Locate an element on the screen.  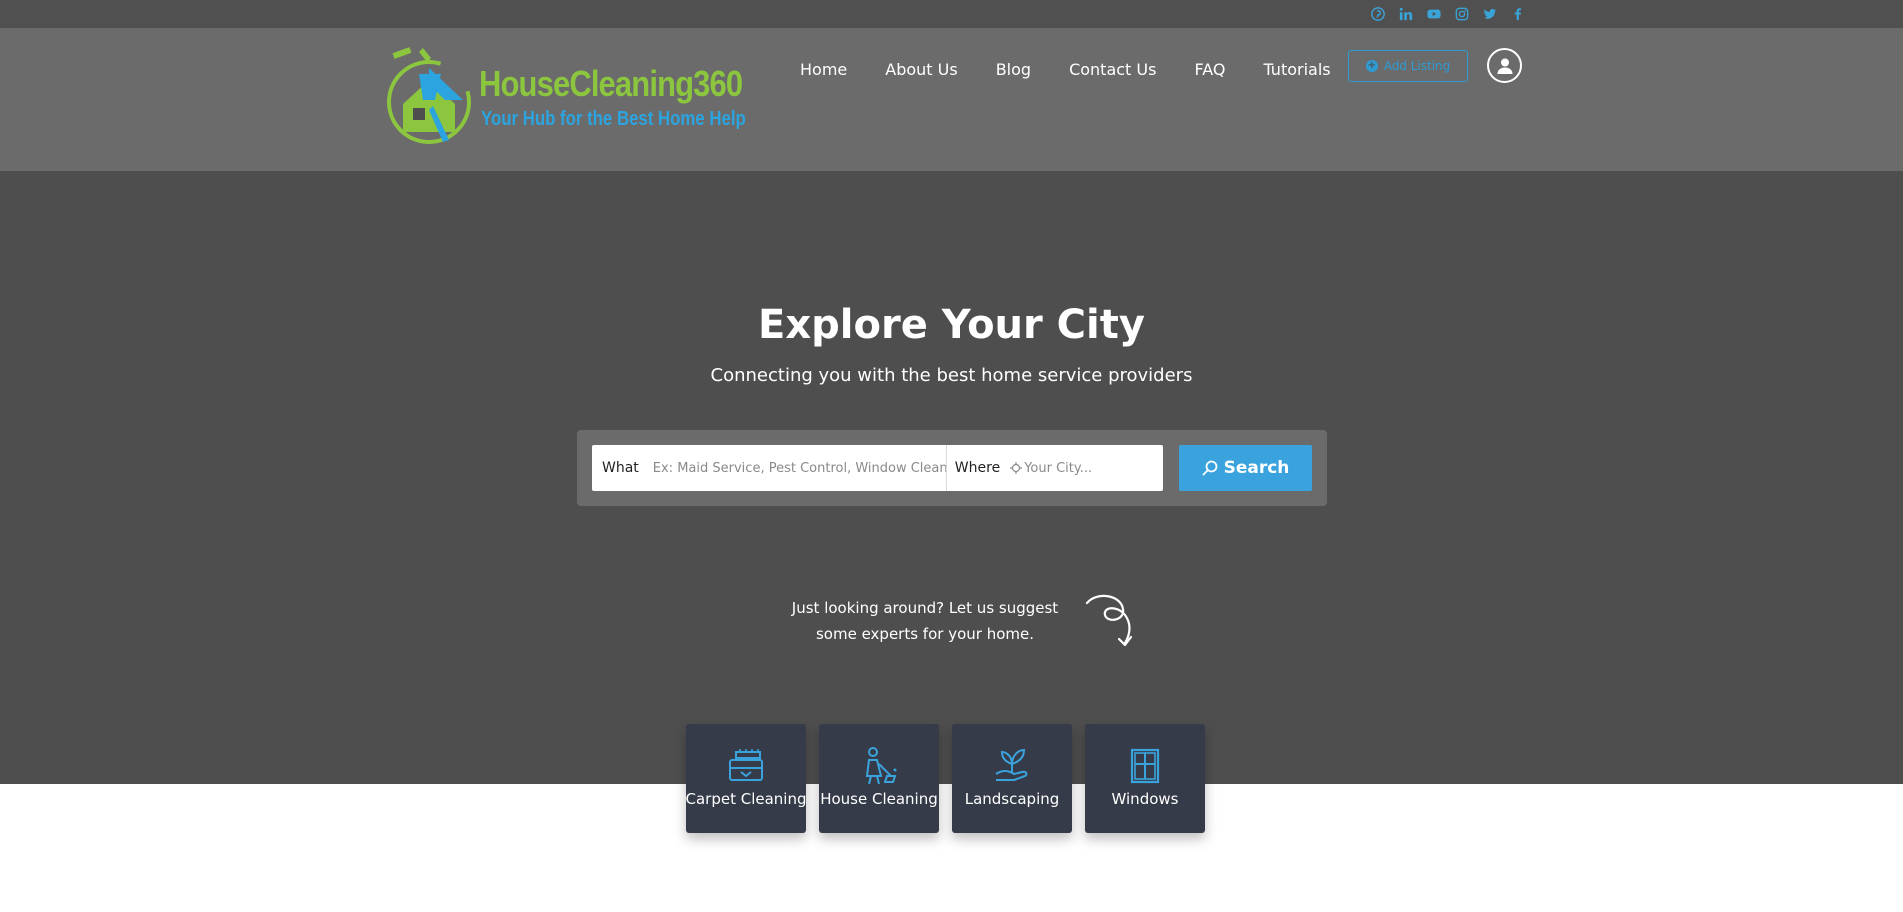
landscaping-icon is located at coordinates (1011, 764).